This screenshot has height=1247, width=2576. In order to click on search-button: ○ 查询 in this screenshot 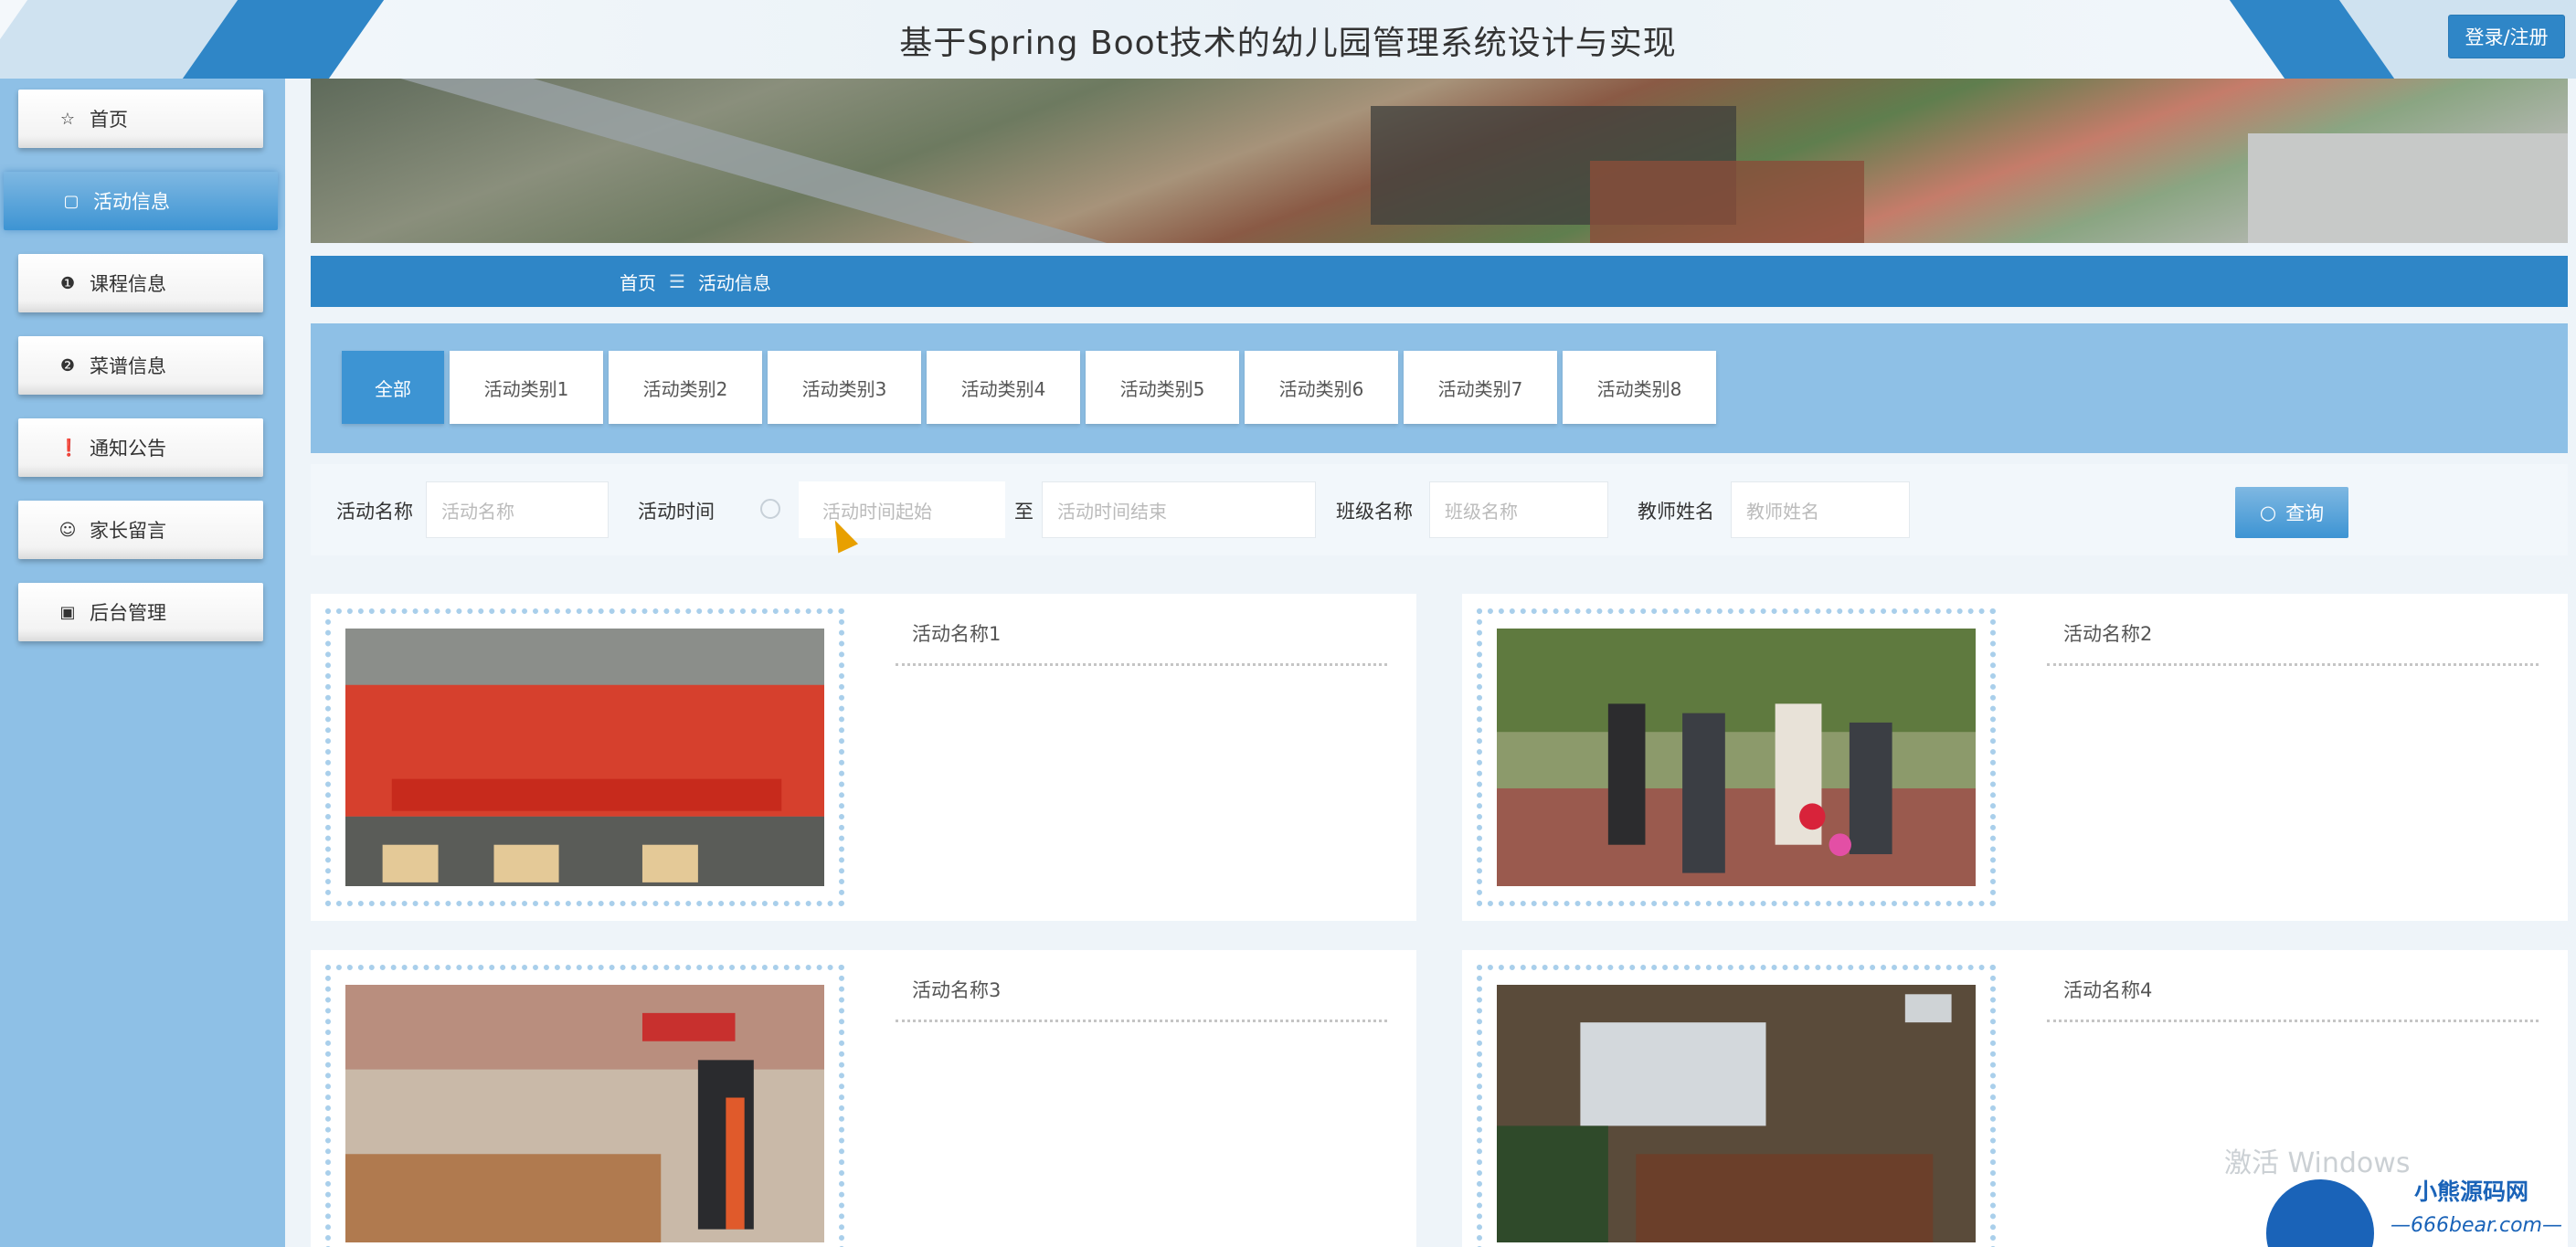, I will do `click(2291, 512)`.